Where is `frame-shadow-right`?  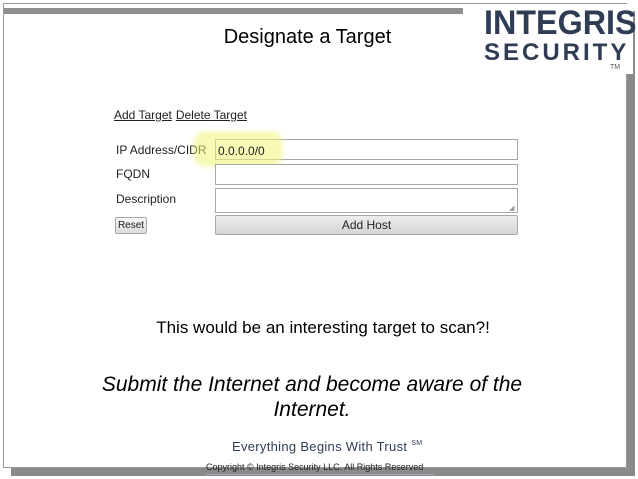
frame-shadow-right is located at coordinates (631, 242).